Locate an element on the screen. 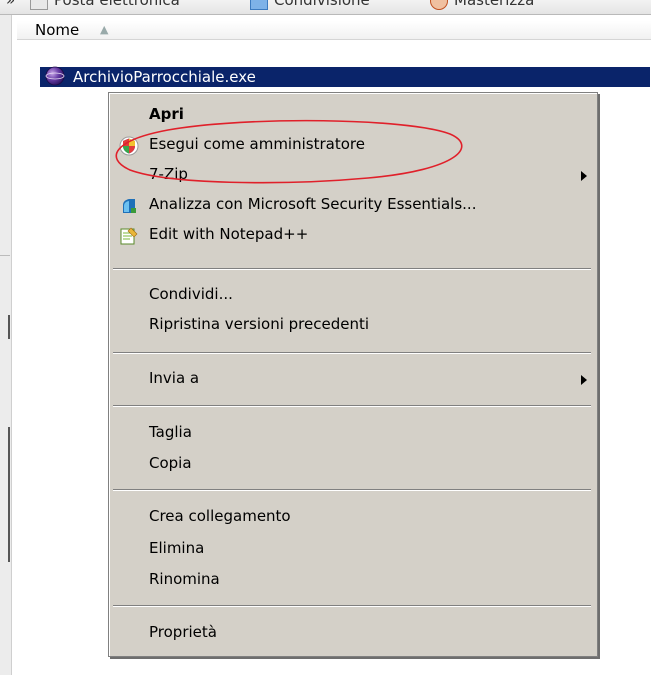 The image size is (651, 675). menu-item-run-as-admin: Esegui come amministratore is located at coordinates (353, 146).